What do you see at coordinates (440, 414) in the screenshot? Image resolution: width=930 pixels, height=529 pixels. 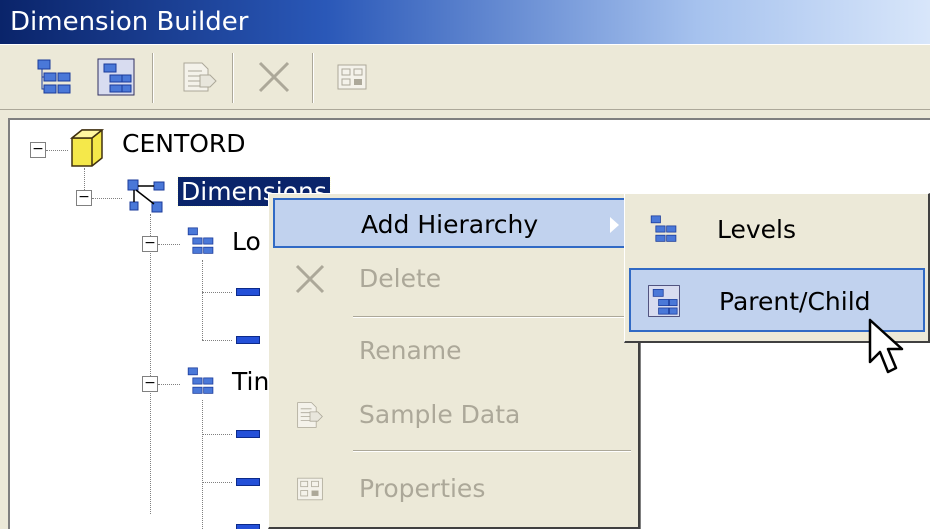 I see `menu-item-label: Sample Data` at bounding box center [440, 414].